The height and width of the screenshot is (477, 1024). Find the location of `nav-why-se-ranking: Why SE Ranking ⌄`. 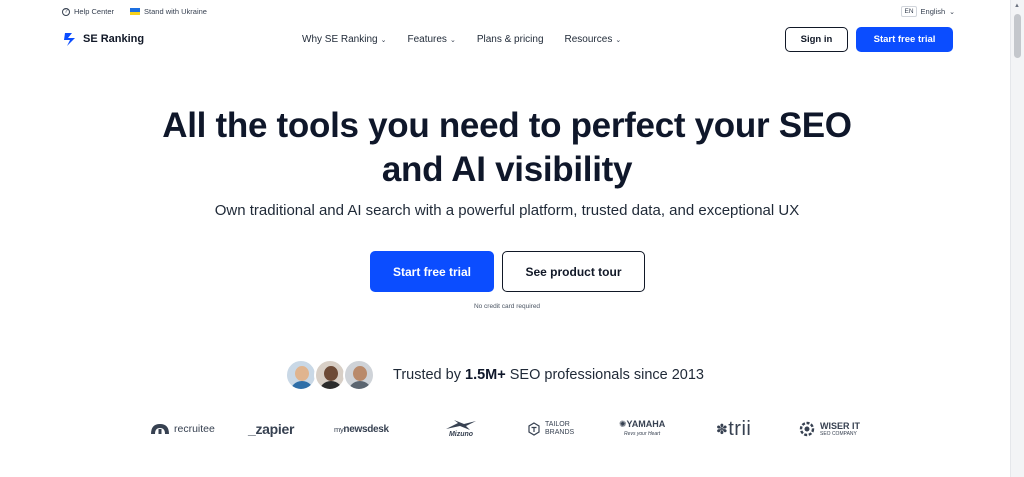

nav-why-se-ranking: Why SE Ranking ⌄ is located at coordinates (344, 39).